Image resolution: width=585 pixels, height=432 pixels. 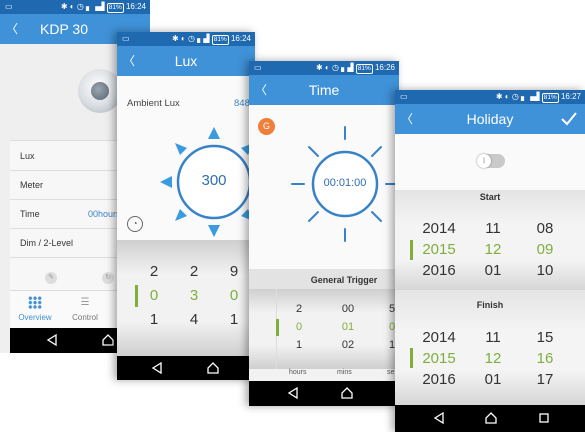 I want to click on finish-year-column: 2014 2015 2016, so click(x=439, y=358).